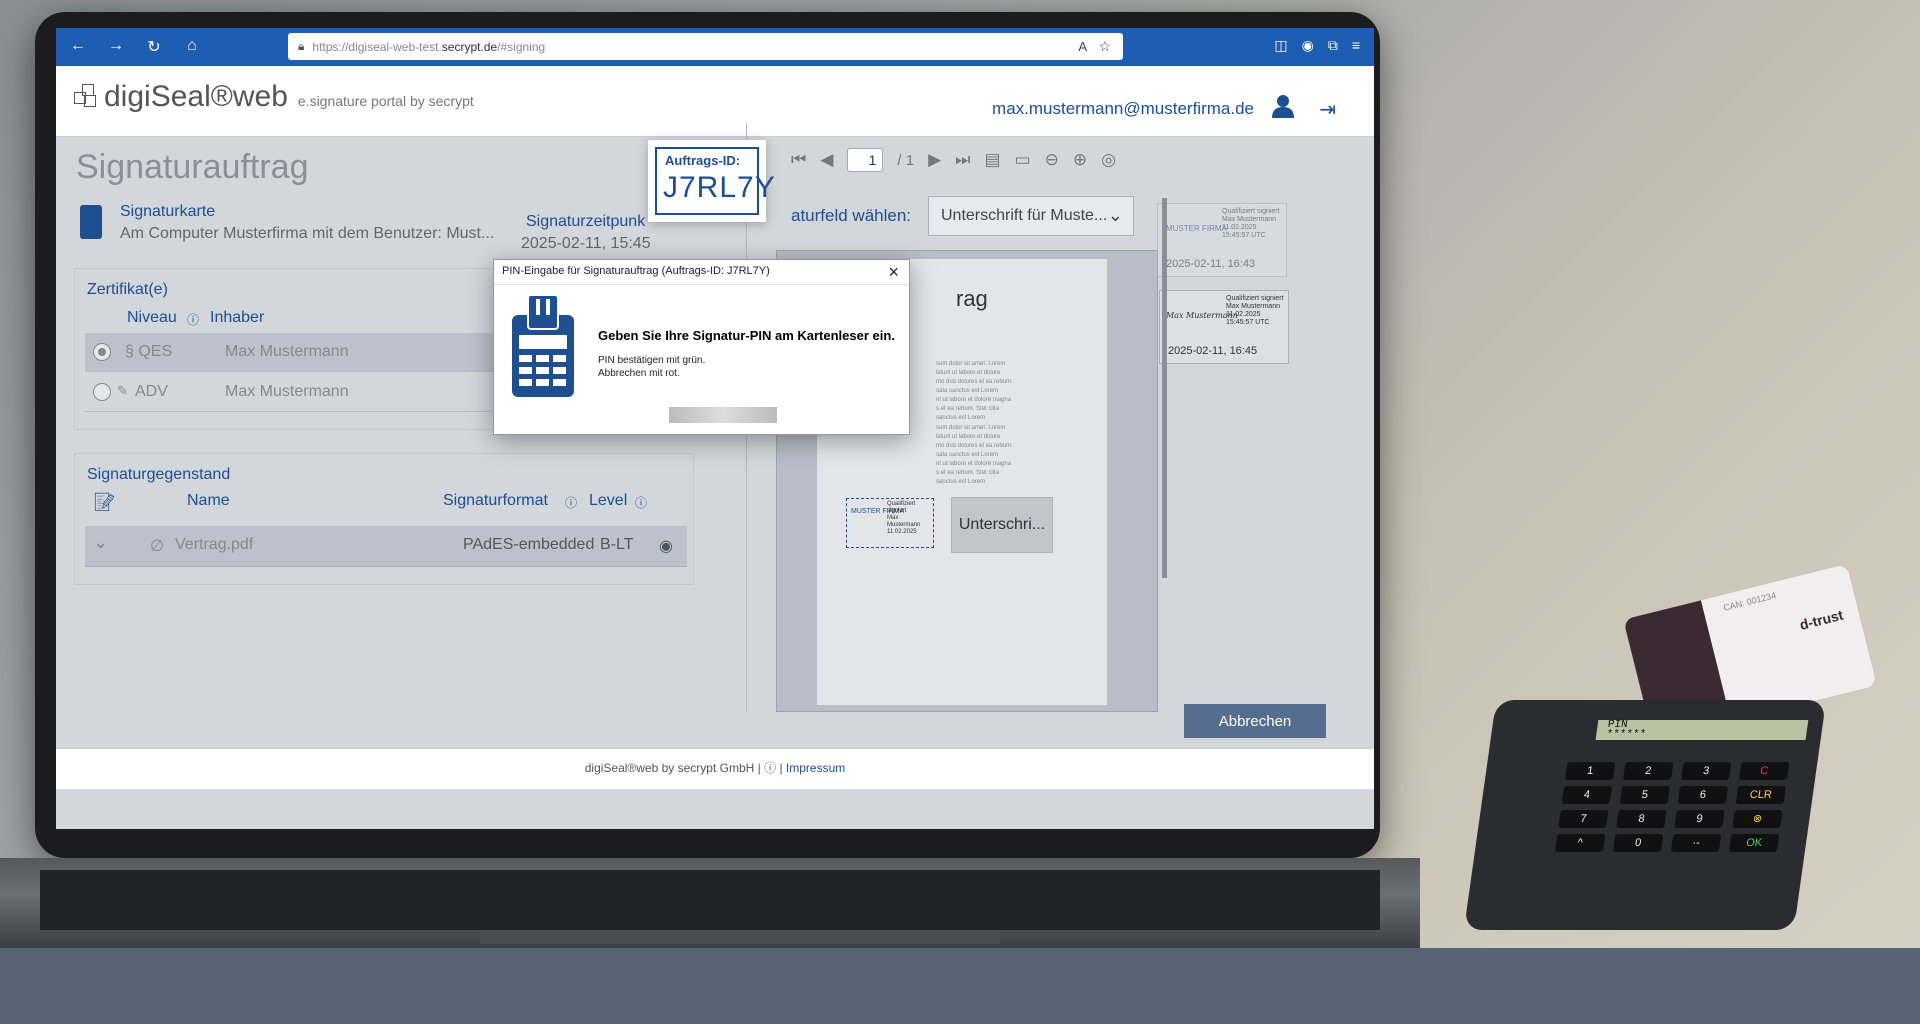 Image resolution: width=1920 pixels, height=1024 pixels. I want to click on logo-subtitle: e.signature portal by secrypt, so click(385, 101).